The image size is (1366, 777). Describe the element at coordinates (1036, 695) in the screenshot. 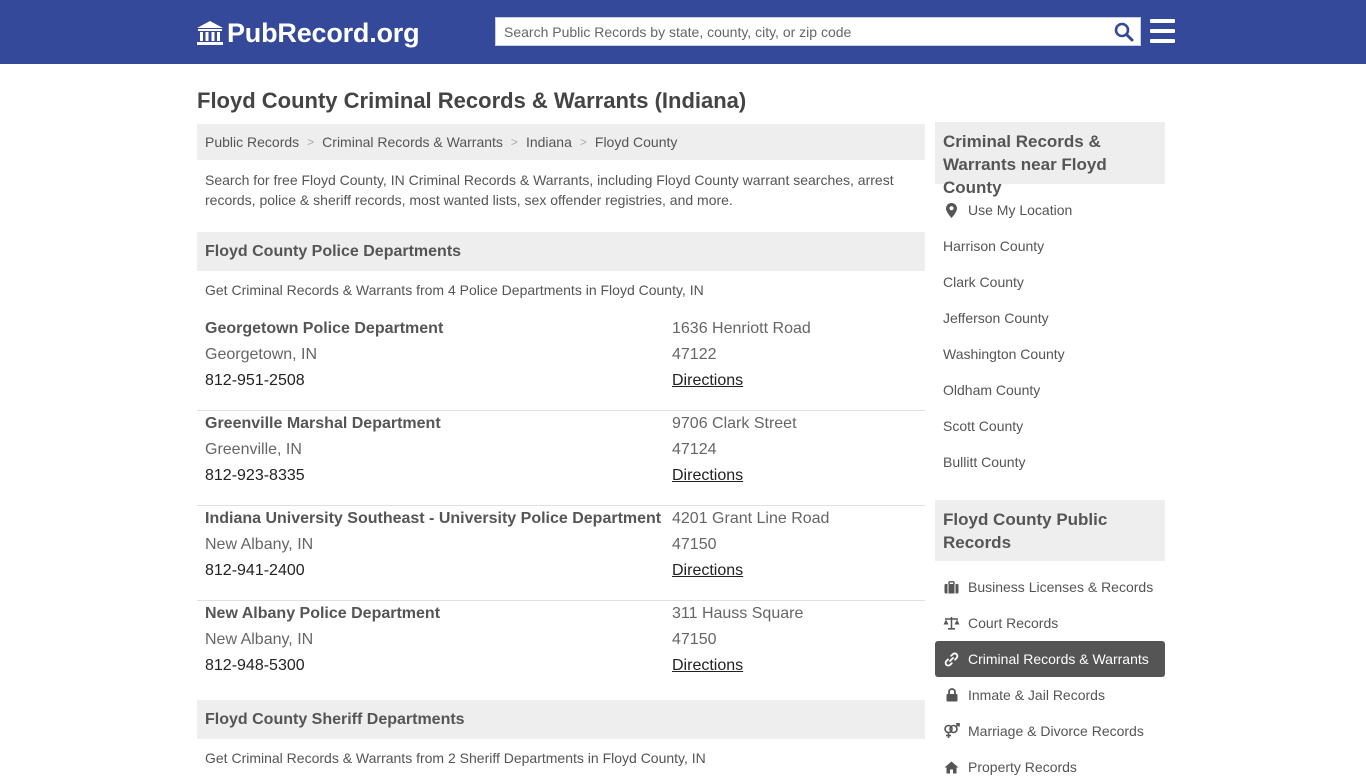

I see `inmate-jail-records-label: Inmate & Jail Records` at that location.